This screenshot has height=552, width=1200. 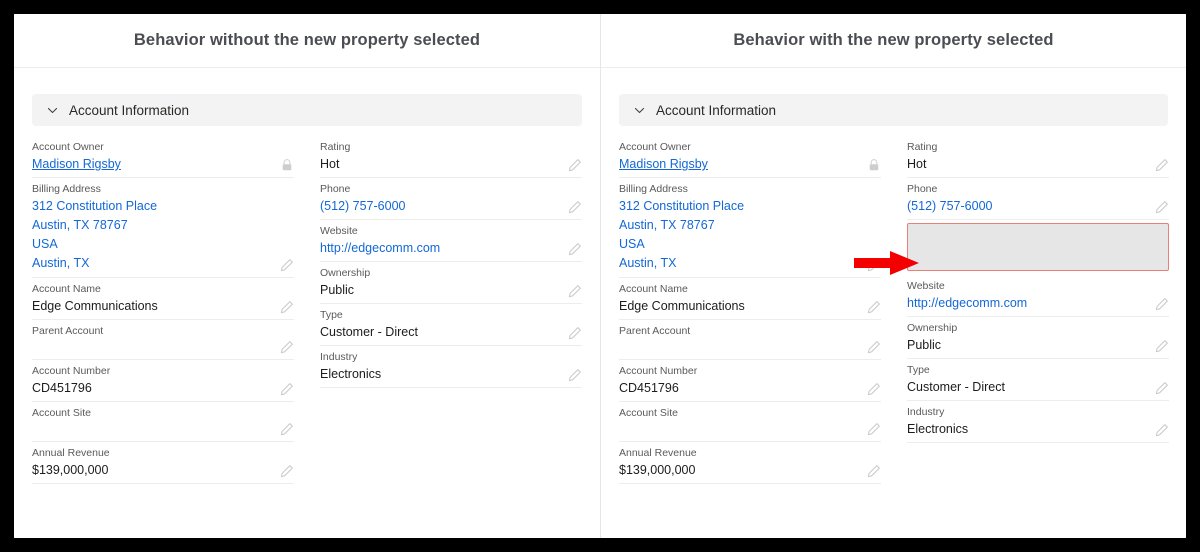 What do you see at coordinates (874, 165) in the screenshot?
I see `lock-icon` at bounding box center [874, 165].